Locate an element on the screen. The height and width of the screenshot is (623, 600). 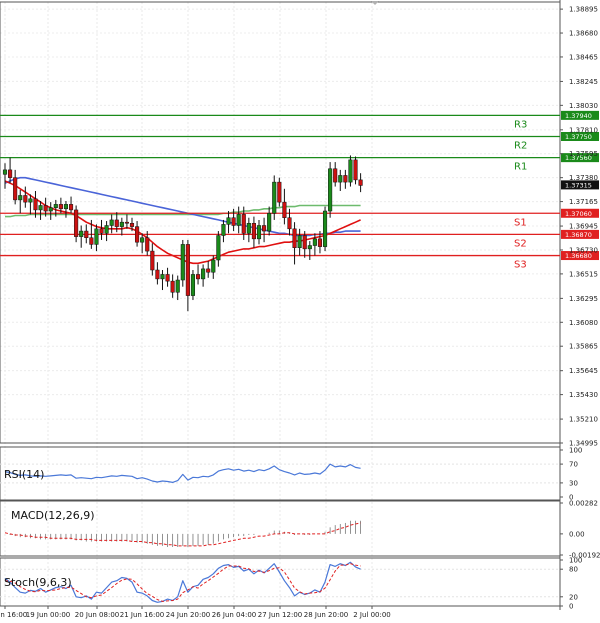
level-label-s3: S3 is located at coordinates (520, 265).